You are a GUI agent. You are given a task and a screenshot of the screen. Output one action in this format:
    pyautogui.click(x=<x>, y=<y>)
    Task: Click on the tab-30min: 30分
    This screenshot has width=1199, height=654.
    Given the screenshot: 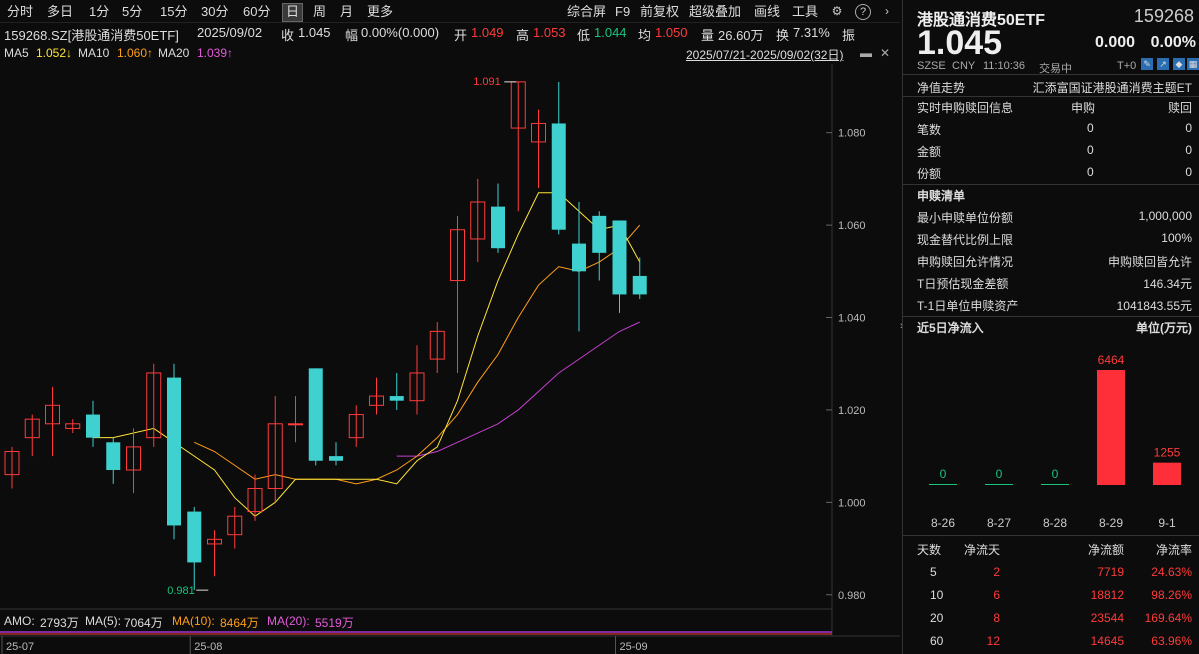 What is the action you would take?
    pyautogui.click(x=214, y=11)
    